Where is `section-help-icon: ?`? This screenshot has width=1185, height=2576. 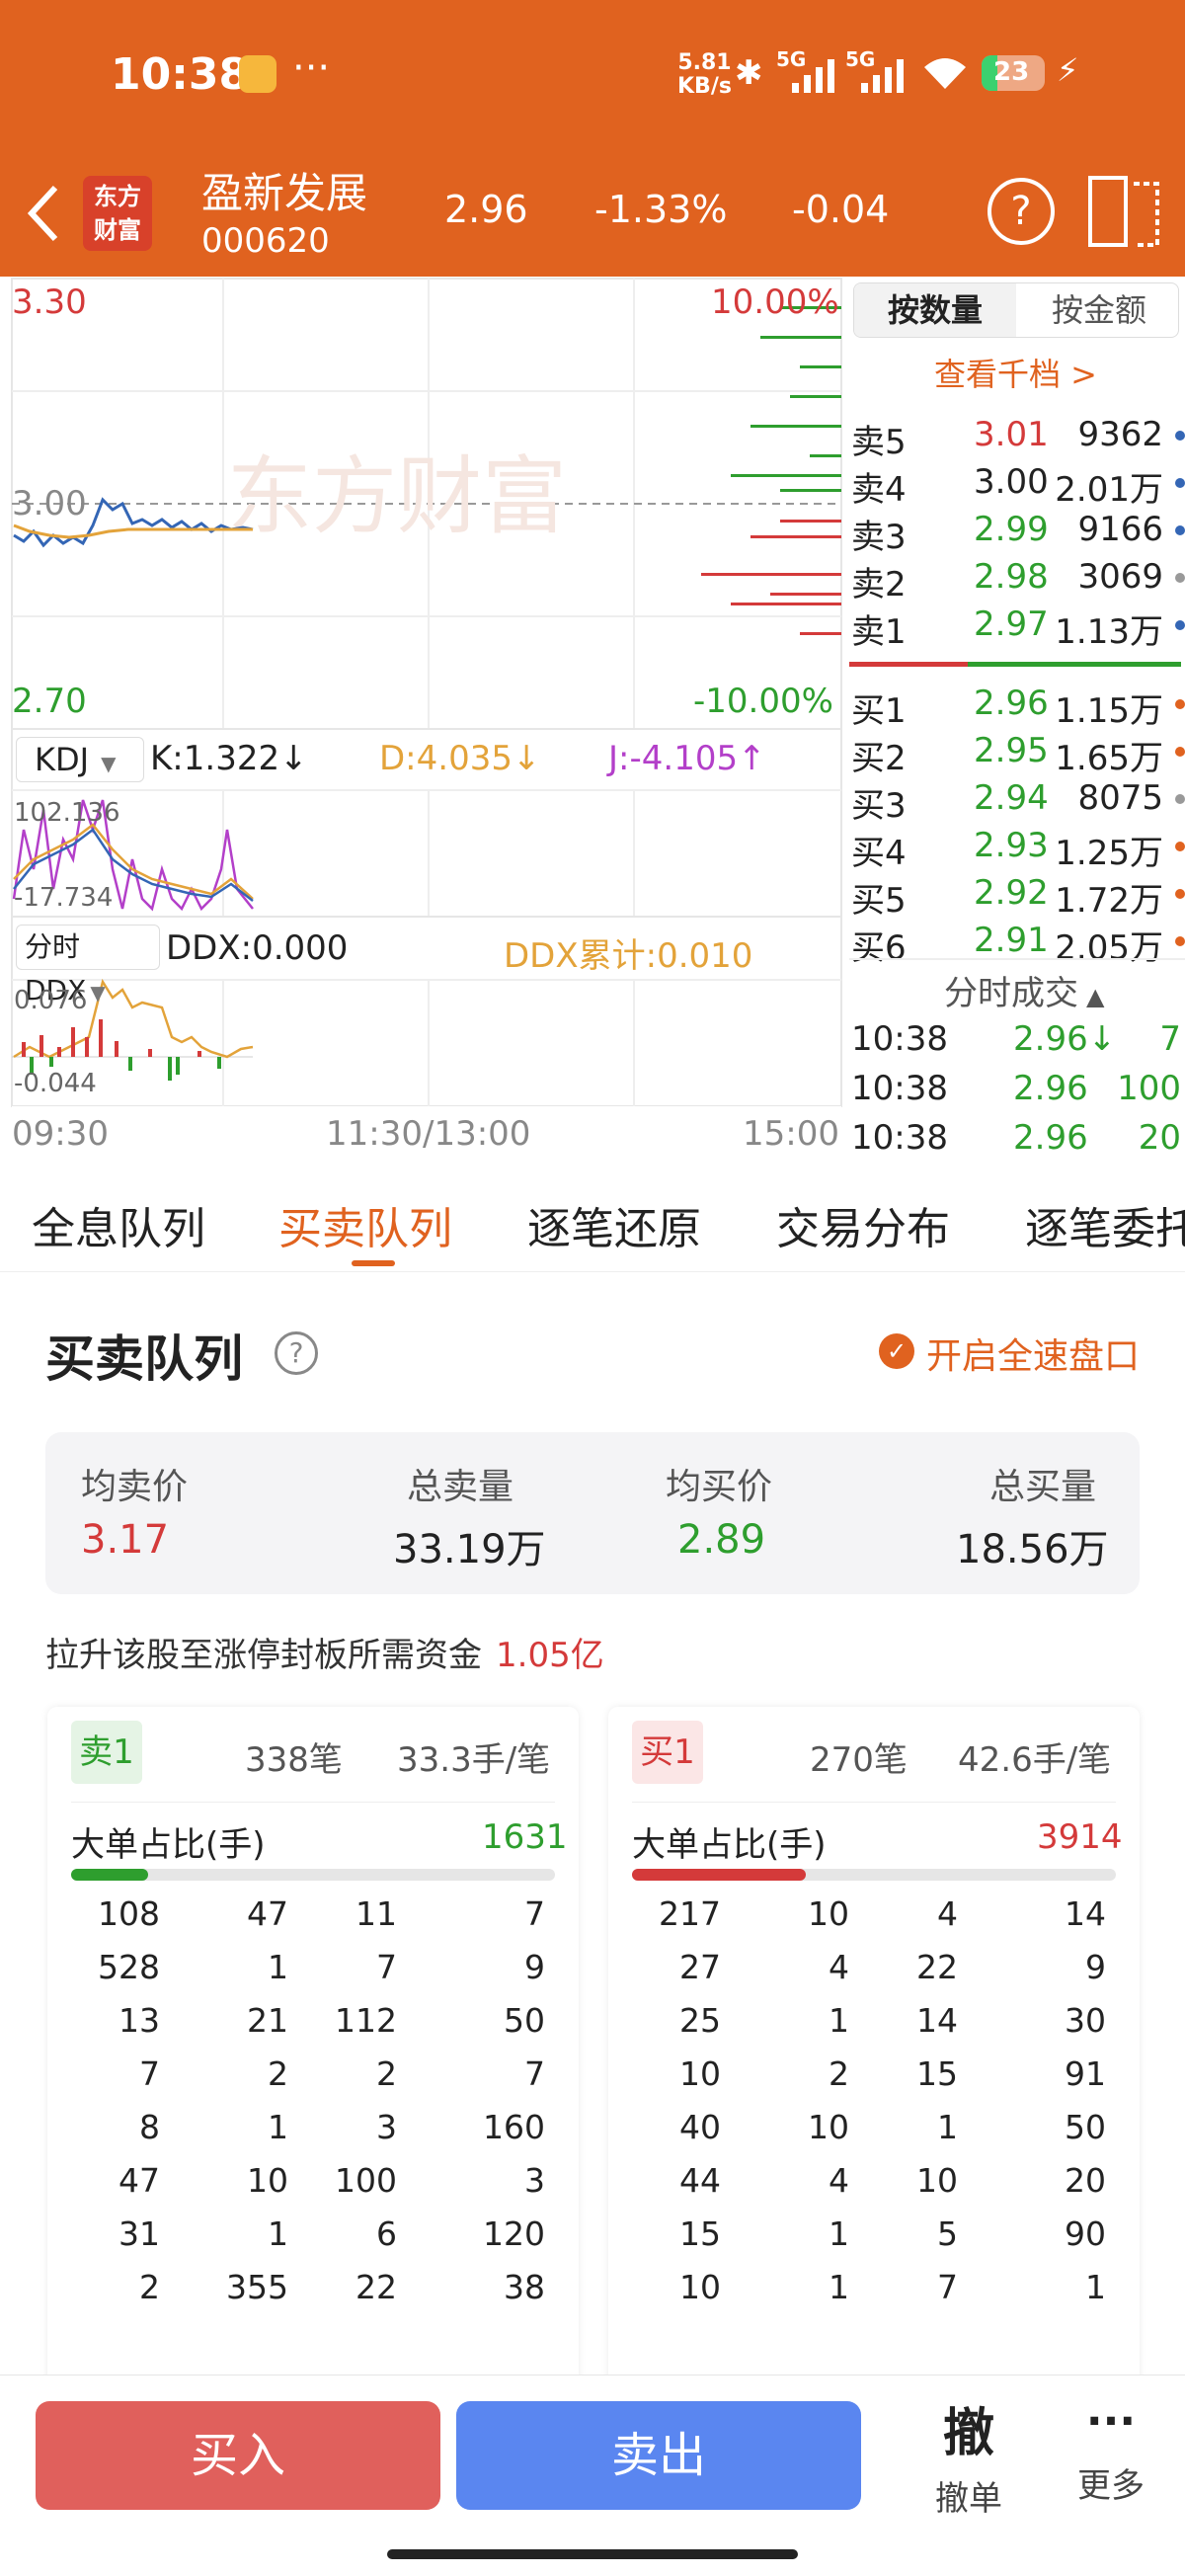
section-help-icon: ? is located at coordinates (296, 1353).